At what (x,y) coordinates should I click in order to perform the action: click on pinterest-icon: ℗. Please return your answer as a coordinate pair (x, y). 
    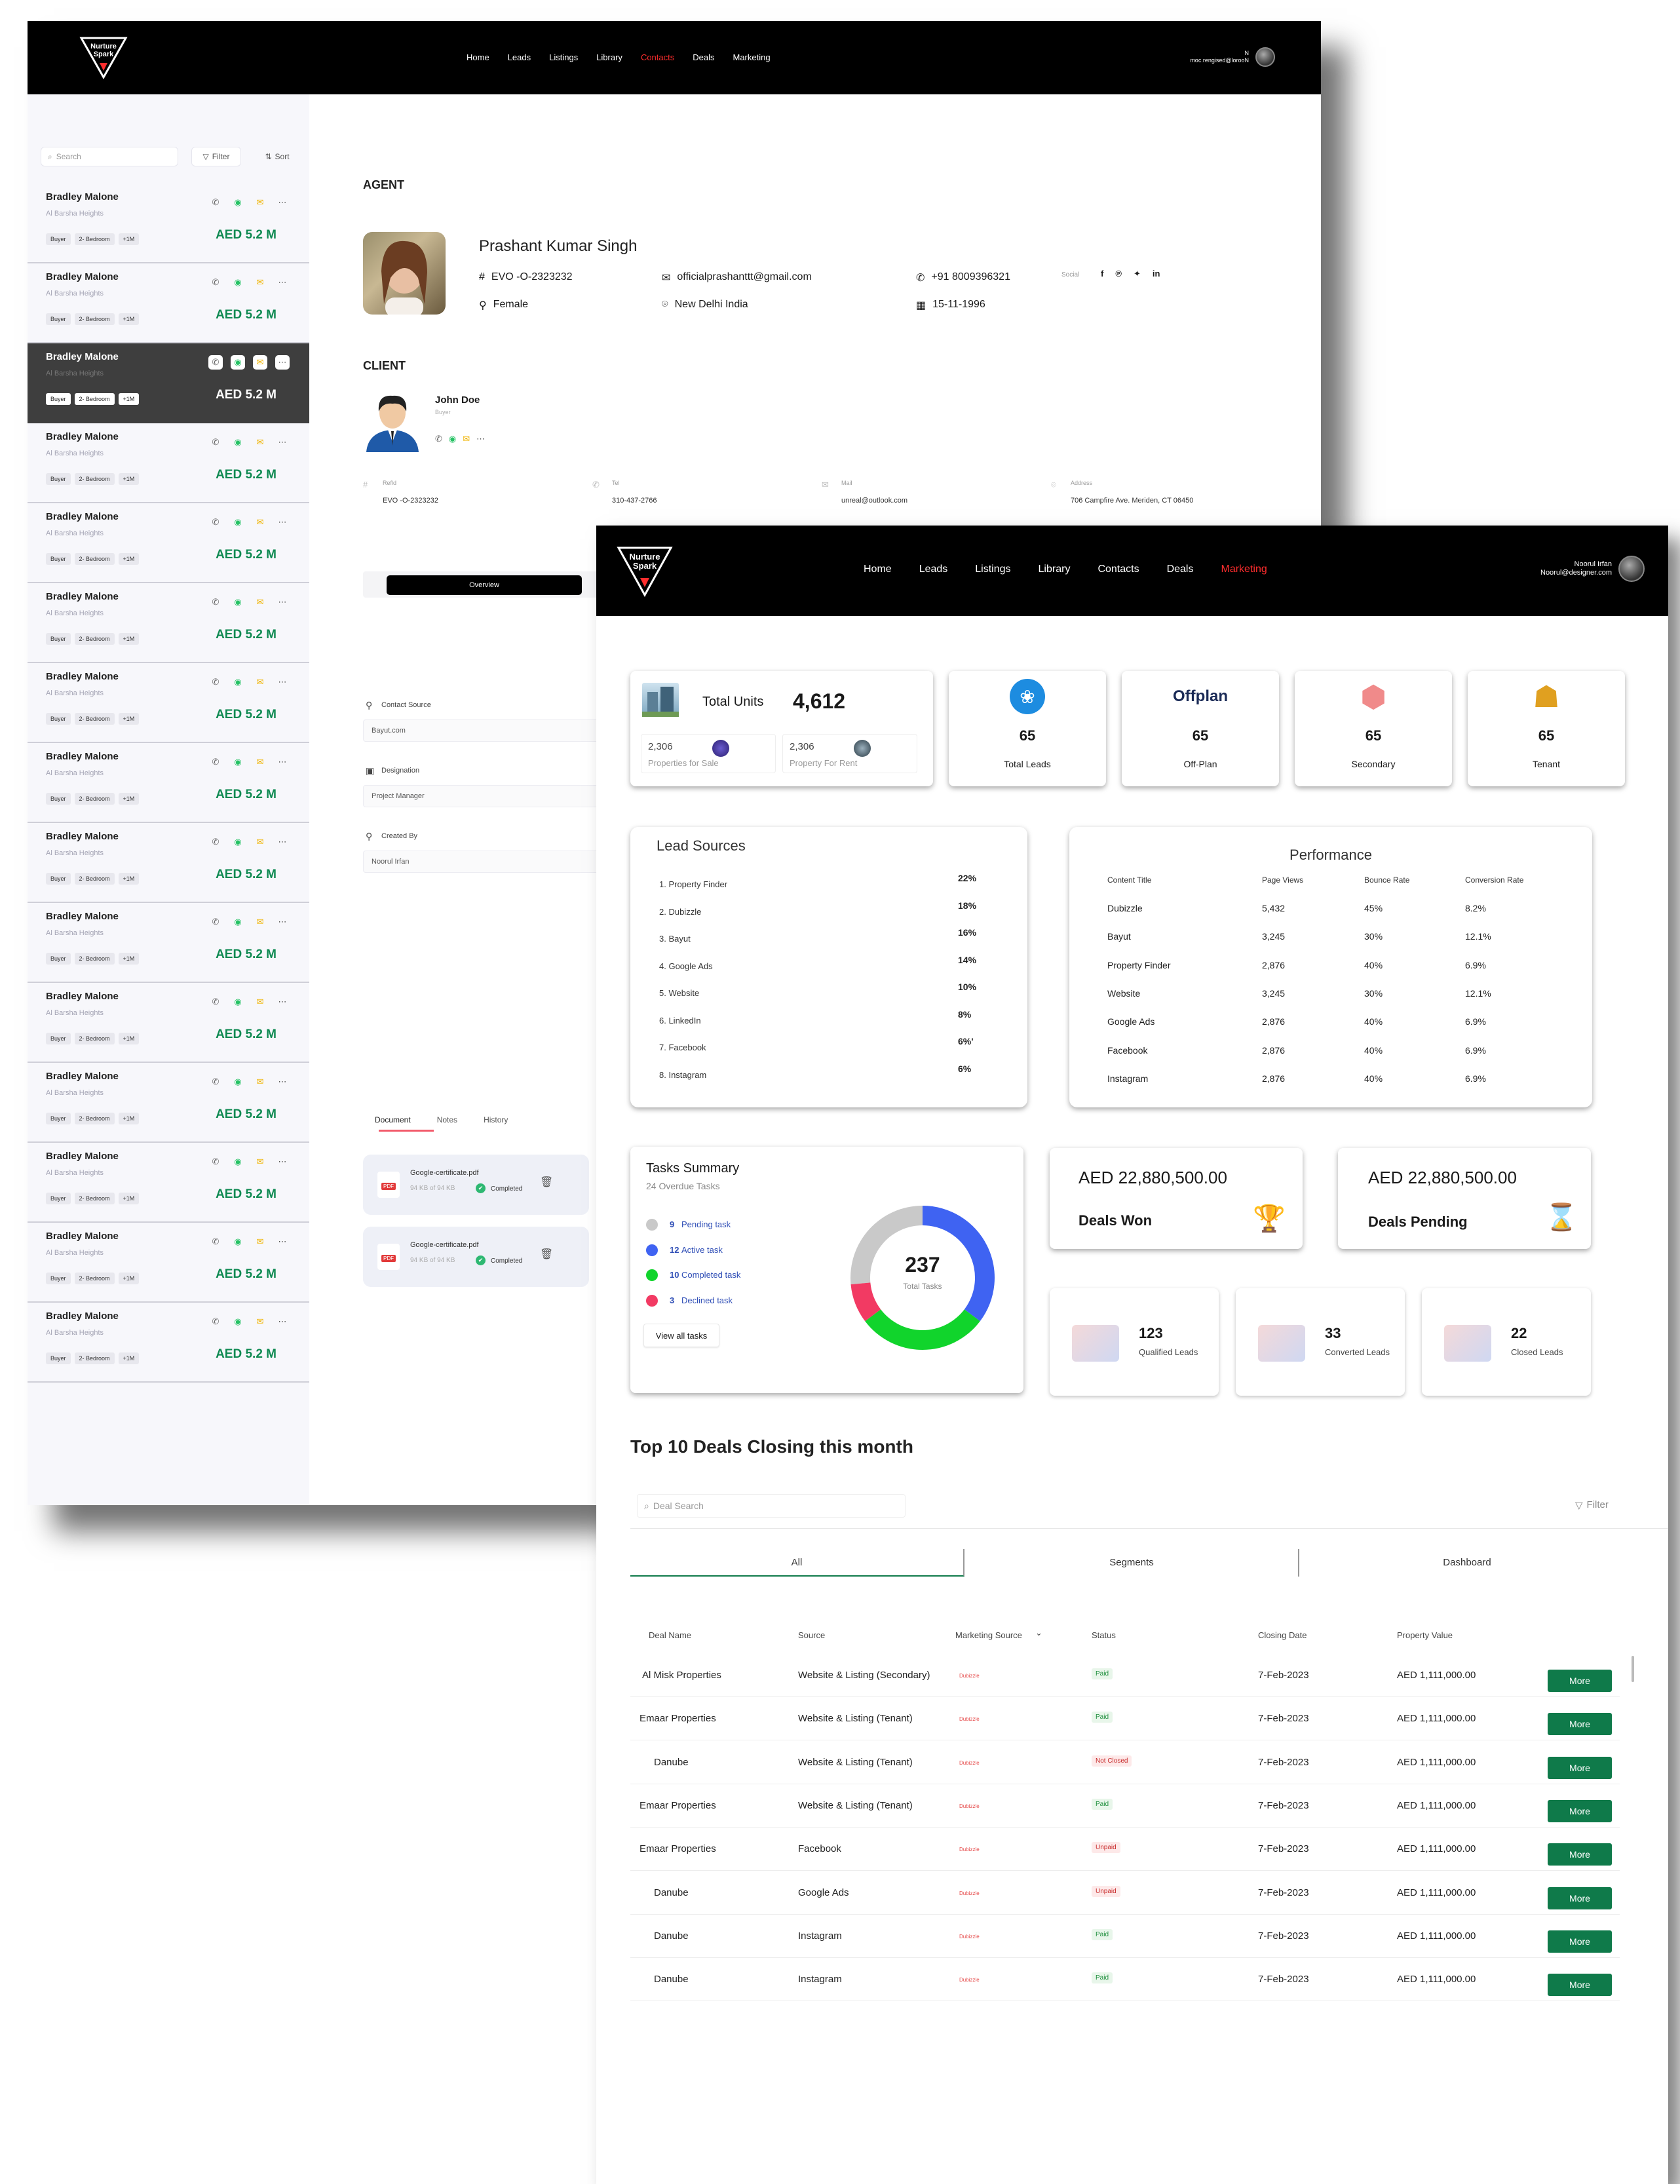
    Looking at the image, I should click on (1118, 274).